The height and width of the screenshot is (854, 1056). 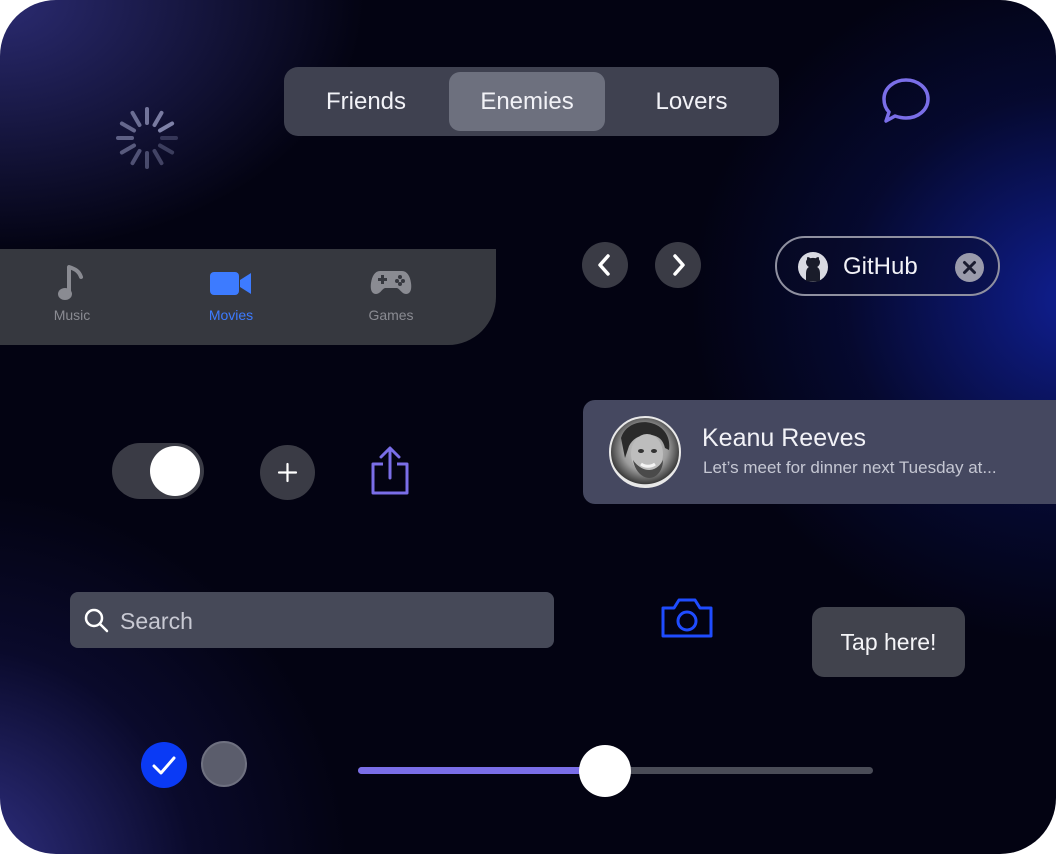 I want to click on tab-games: Games, so click(x=391, y=293).